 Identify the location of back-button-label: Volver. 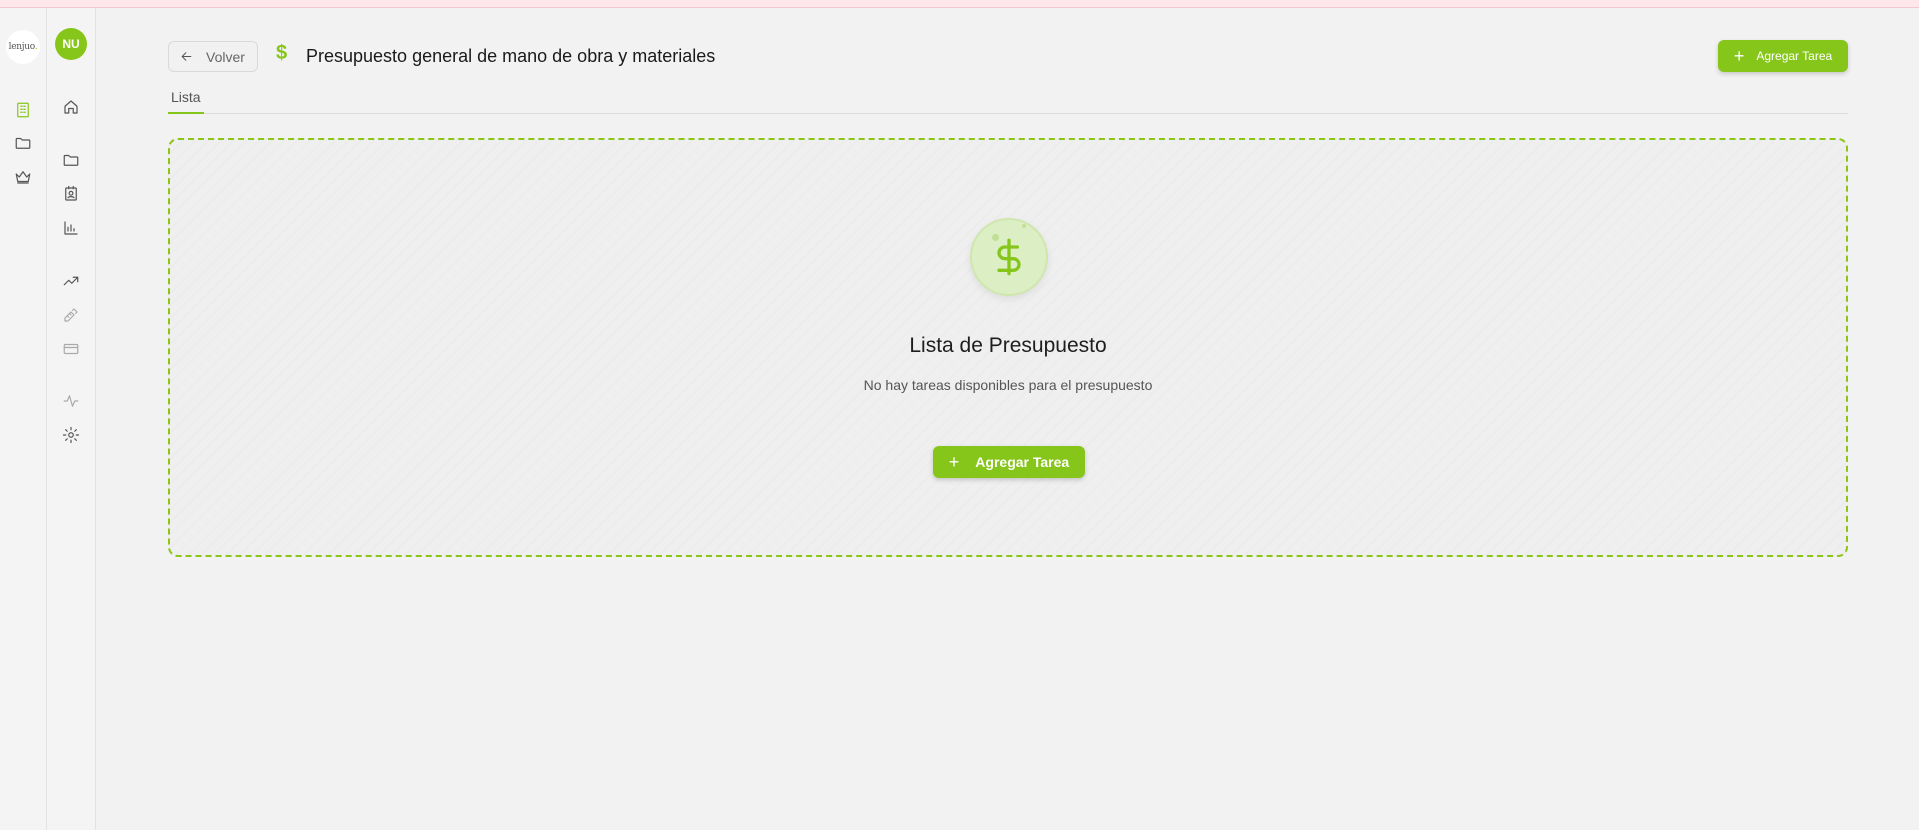
(225, 56).